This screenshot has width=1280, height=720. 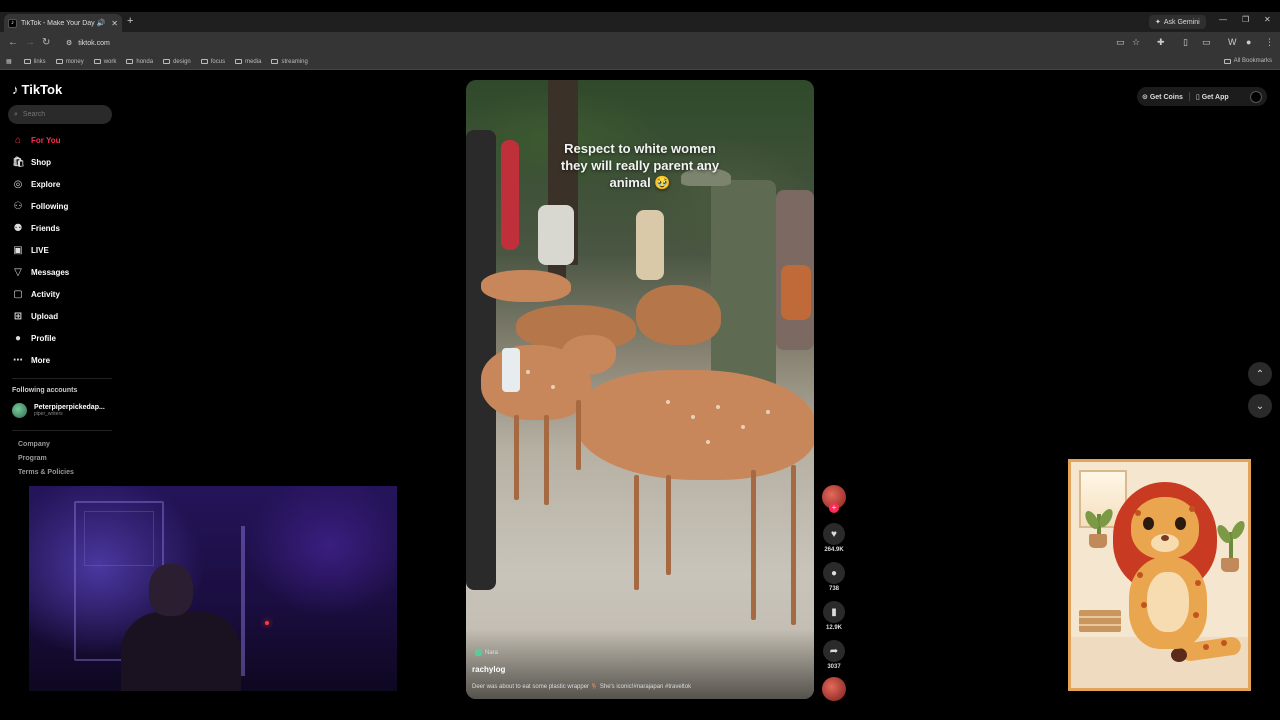 What do you see at coordinates (834, 612) in the screenshot?
I see `bookmark-icon: ▮` at bounding box center [834, 612].